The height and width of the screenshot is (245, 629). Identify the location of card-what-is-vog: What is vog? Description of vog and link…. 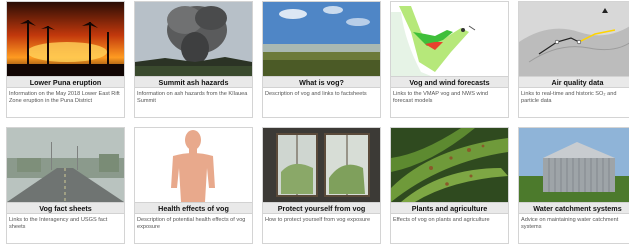
(321, 59).